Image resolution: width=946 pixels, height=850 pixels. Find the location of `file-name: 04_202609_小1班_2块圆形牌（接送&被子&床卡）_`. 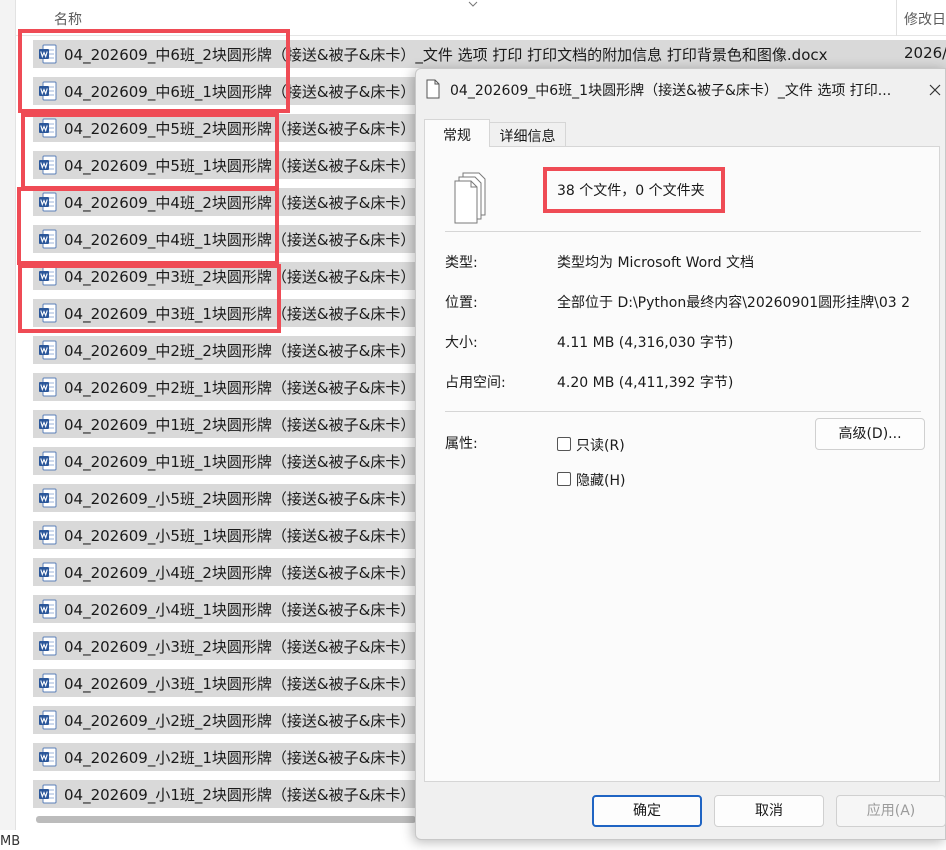

file-name: 04_202609_小1班_2块圆形牌（接送&被子&床卡）_ is located at coordinates (243, 795).